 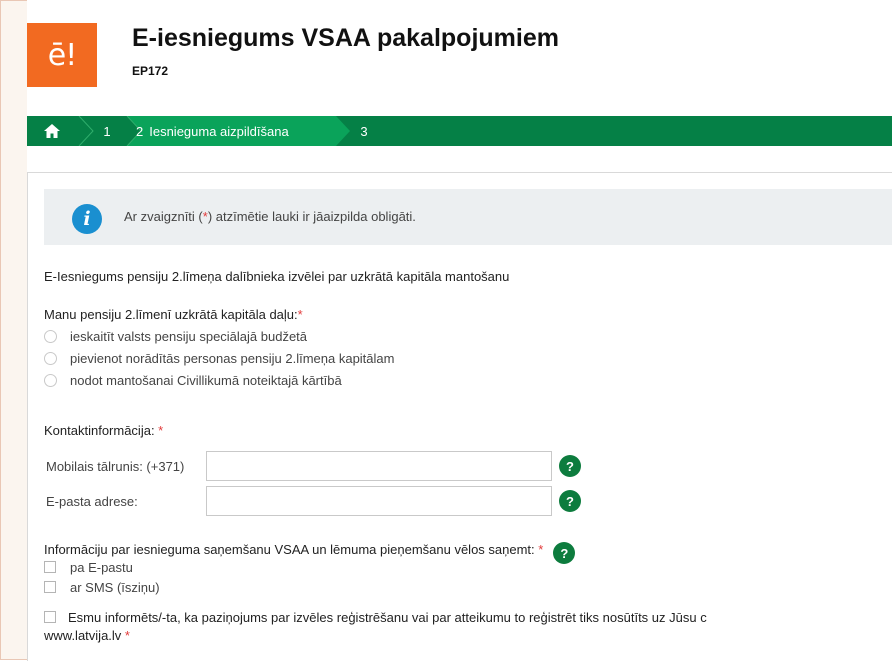 What do you see at coordinates (115, 466) in the screenshot?
I see `phone-label: Mobilais tālrunis: (+371)` at bounding box center [115, 466].